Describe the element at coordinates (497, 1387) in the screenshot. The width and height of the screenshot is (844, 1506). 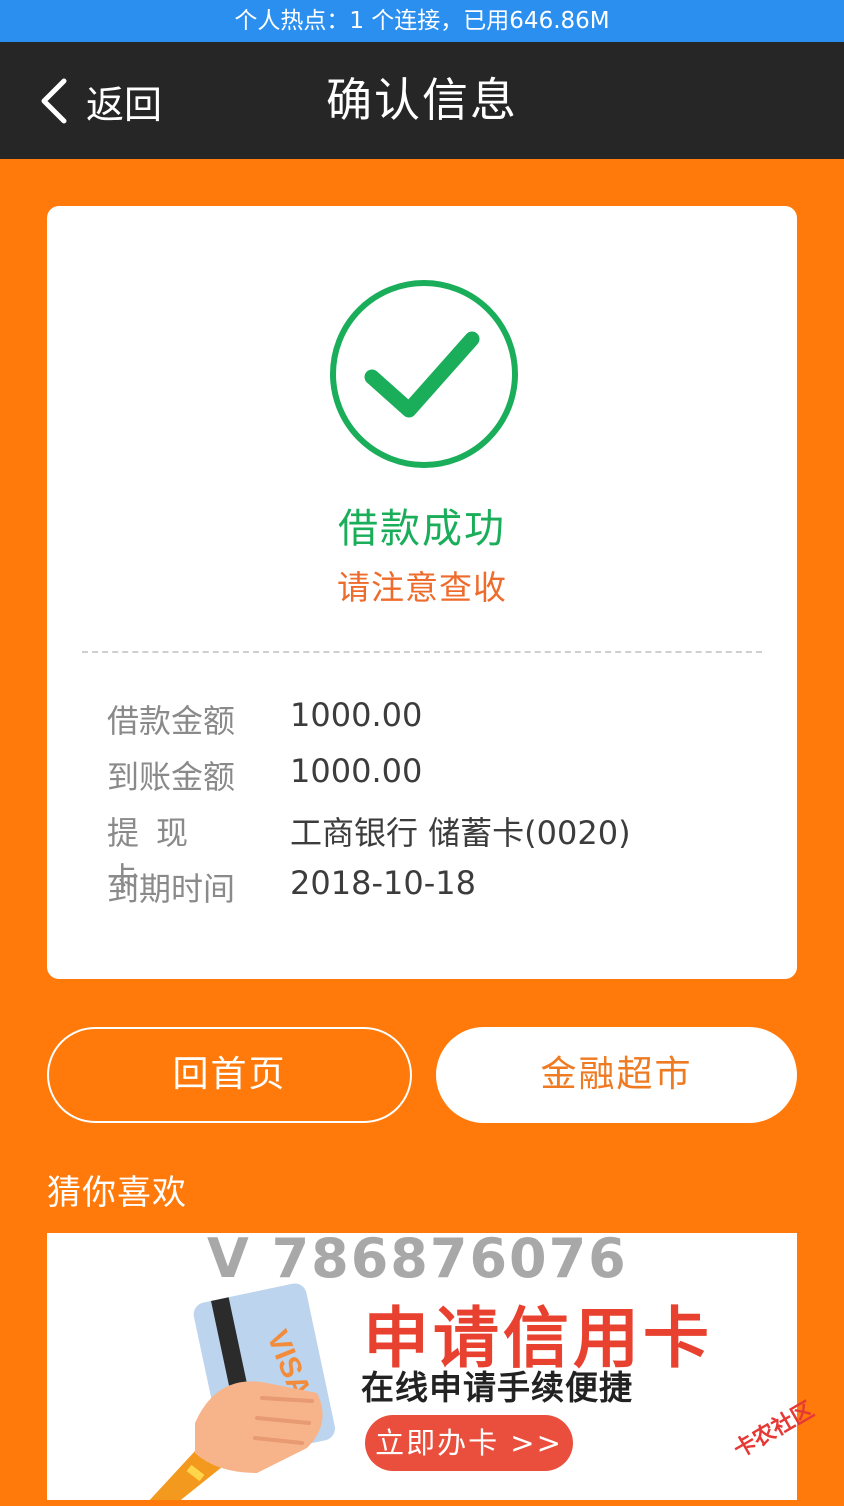
I see `banner-subtitle: 在线申请手续便捷` at that location.